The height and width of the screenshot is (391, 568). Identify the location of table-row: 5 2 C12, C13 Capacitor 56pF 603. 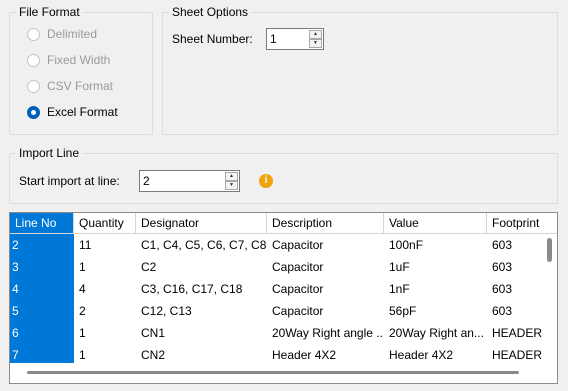
(283, 311).